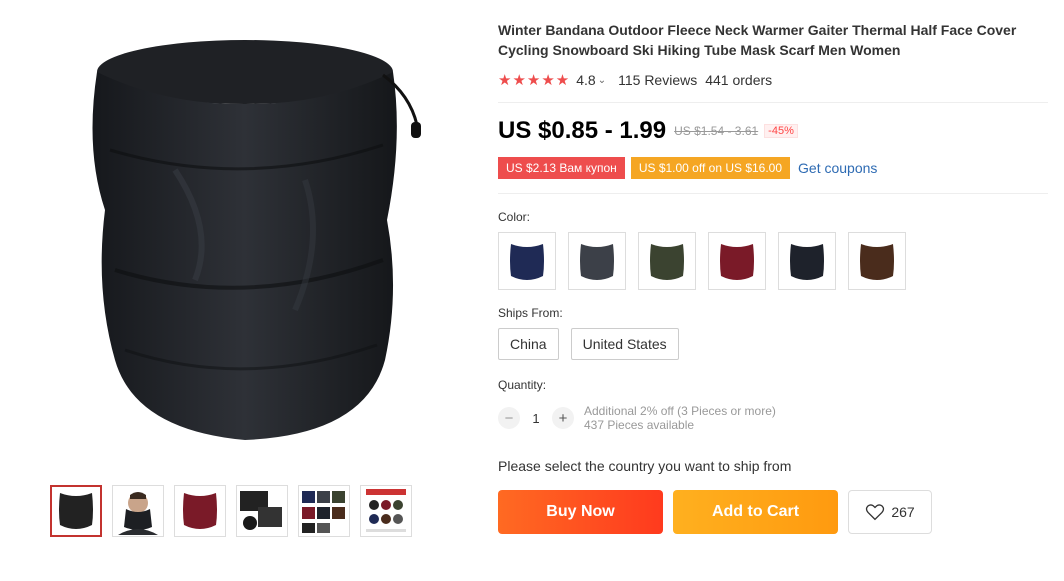 Image resolution: width=1064 pixels, height=581 pixels. Describe the element at coordinates (680, 411) in the screenshot. I see `bulk-discount-text: Additional 2% off (3 Pieces or more)` at that location.